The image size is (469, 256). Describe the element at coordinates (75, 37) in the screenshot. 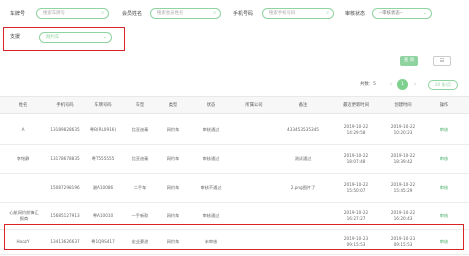

I see `branch-select: 网约车 ⌄` at that location.